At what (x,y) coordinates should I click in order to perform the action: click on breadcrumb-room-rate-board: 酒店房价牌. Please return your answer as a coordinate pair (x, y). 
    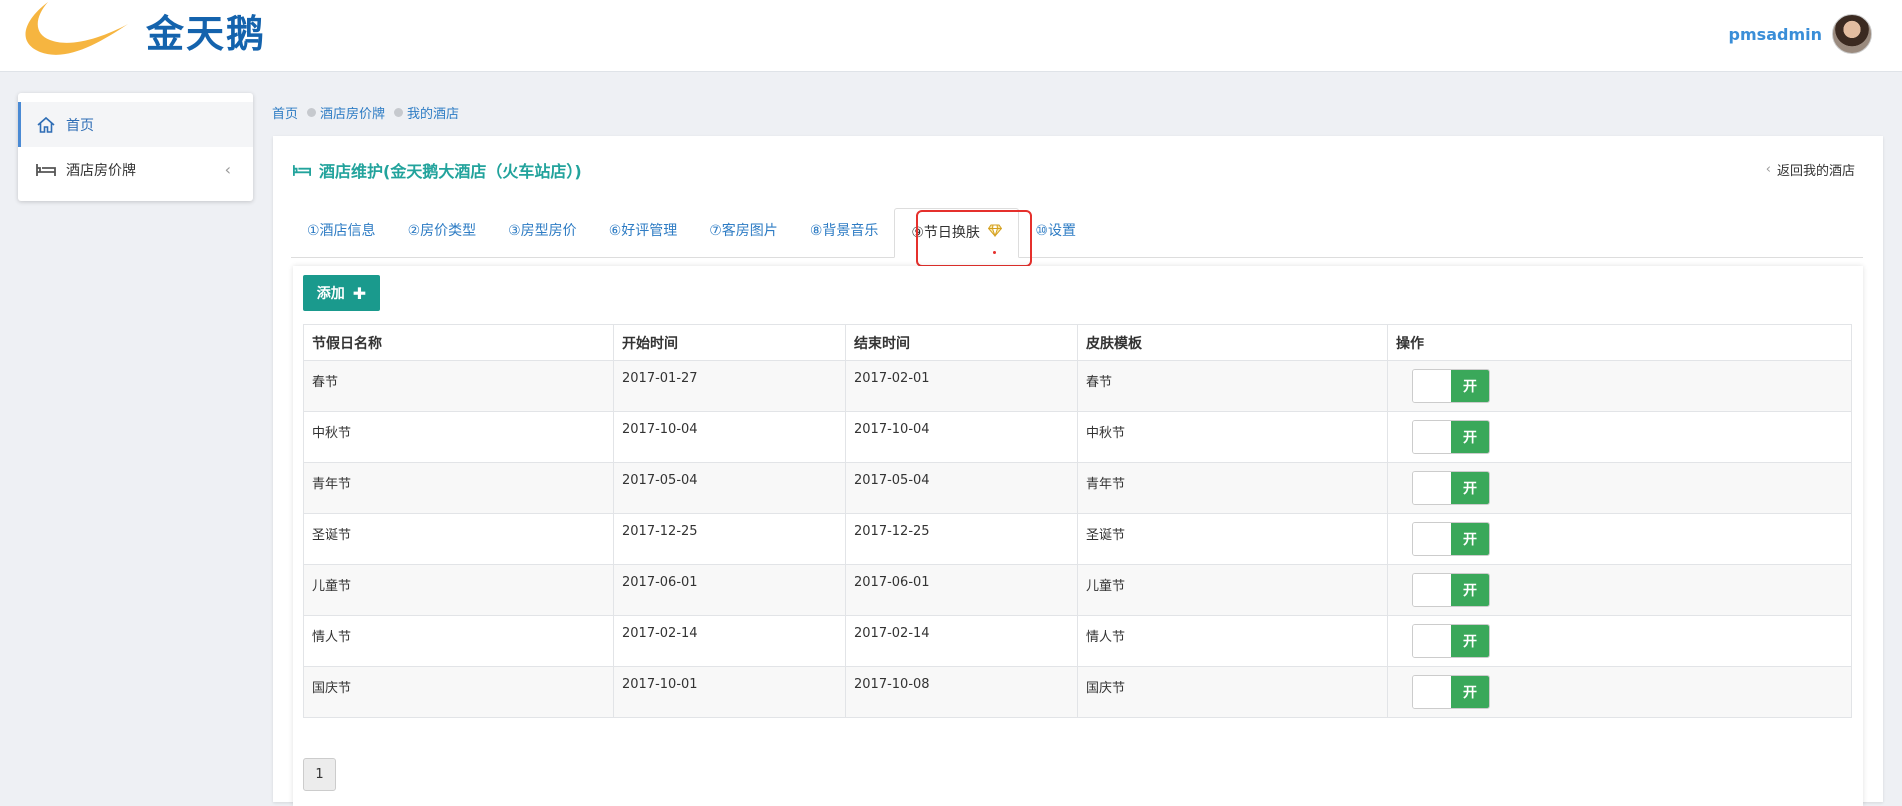
    Looking at the image, I should click on (352, 112).